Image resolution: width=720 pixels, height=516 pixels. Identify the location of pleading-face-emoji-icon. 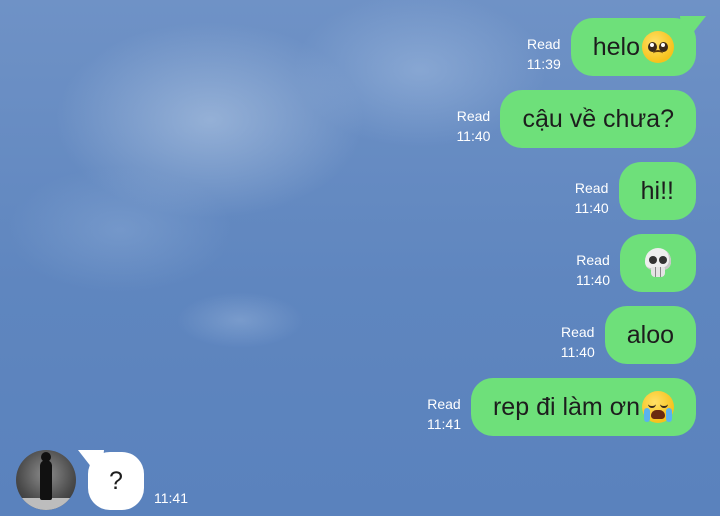
(658, 47).